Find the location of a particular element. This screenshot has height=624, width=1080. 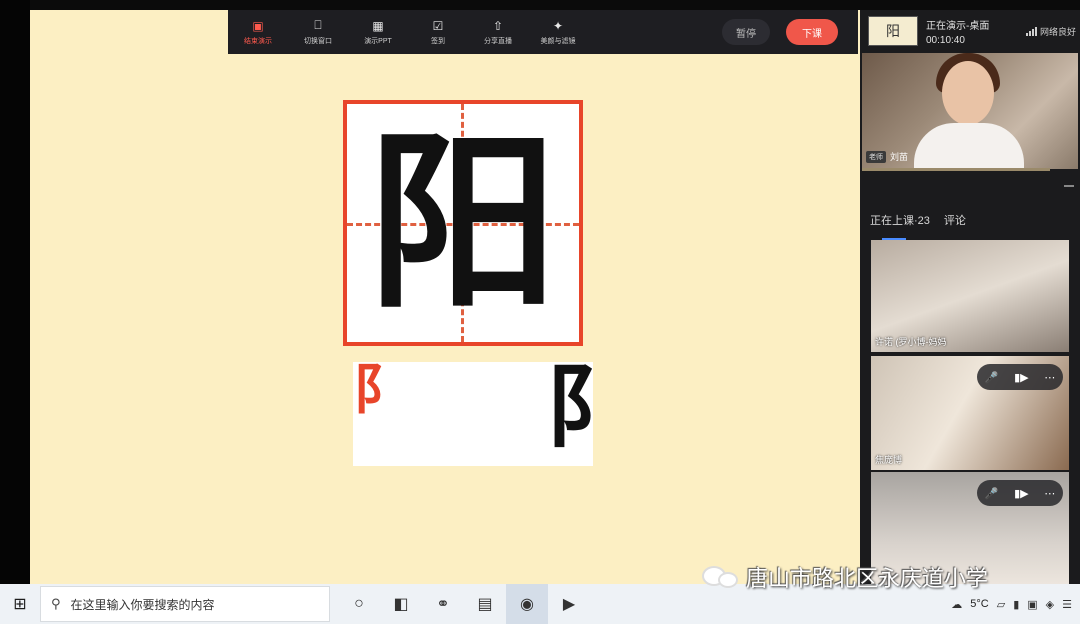

video-progress-strip is located at coordinates (956, 169).